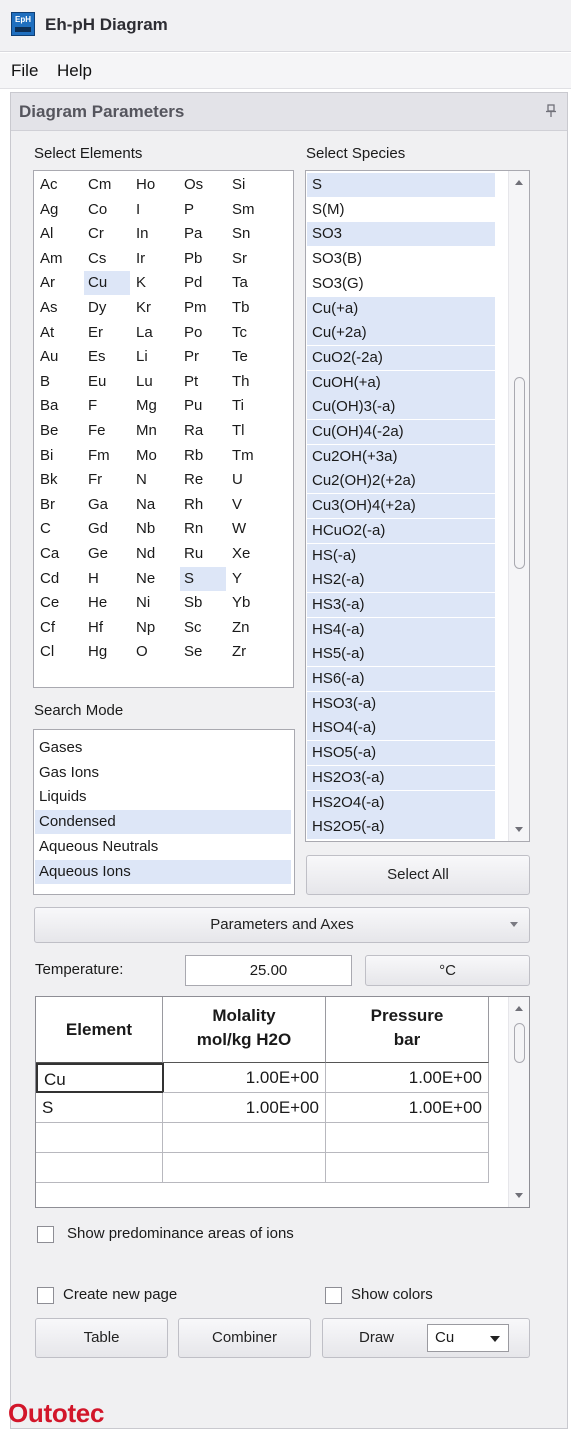  Describe the element at coordinates (519, 829) in the screenshot. I see `scroll-down-arrow-icon` at that location.